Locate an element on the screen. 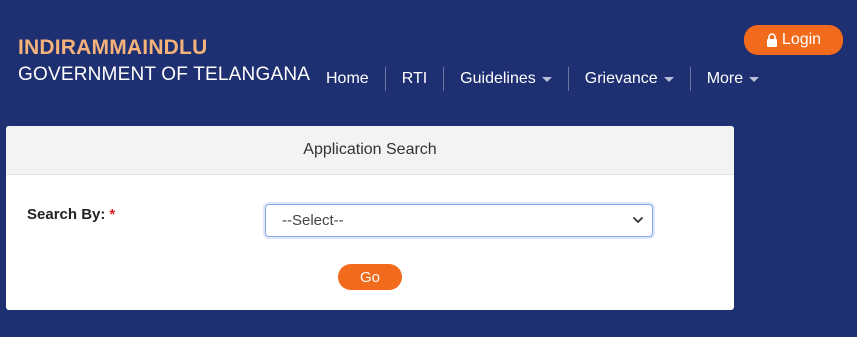  nav-item-guidelines: Guidelines is located at coordinates (506, 79).